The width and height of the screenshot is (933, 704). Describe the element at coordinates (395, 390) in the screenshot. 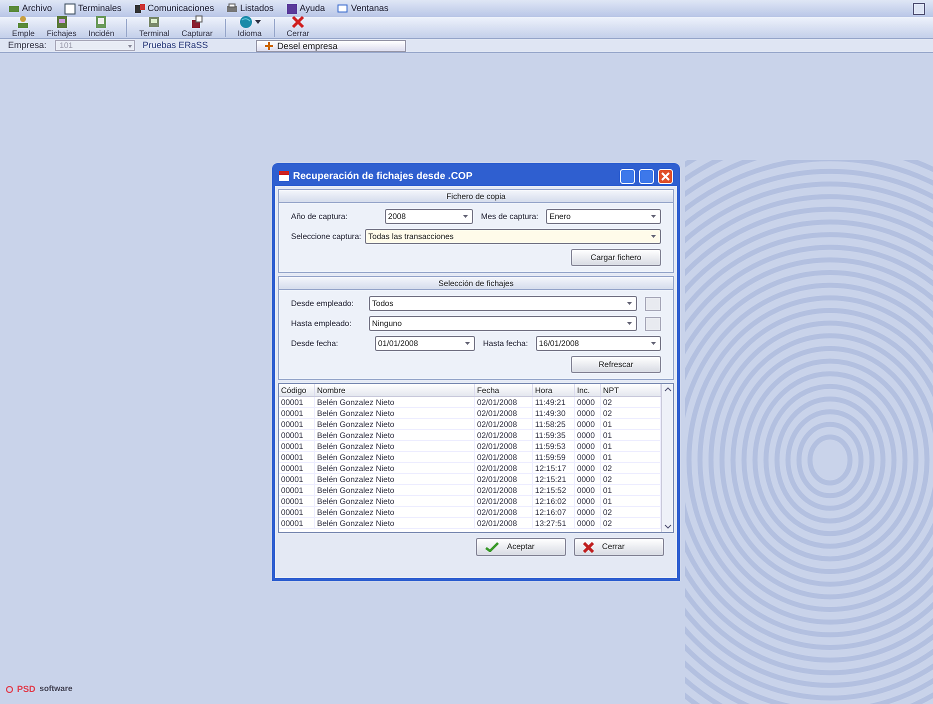

I see `column-header: Nombre` at that location.